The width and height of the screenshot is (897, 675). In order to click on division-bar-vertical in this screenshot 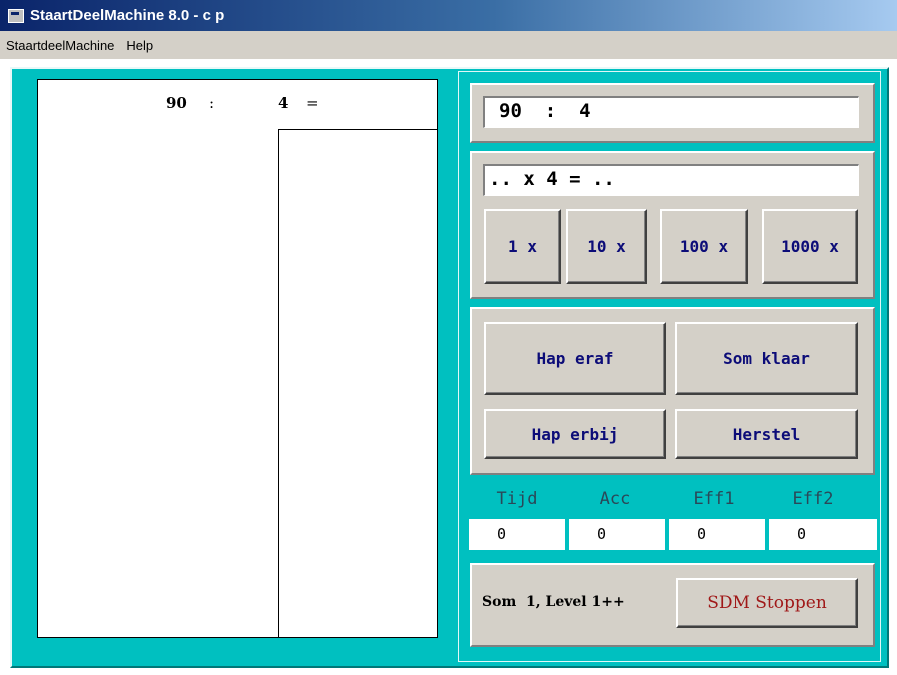, I will do `click(278, 383)`.